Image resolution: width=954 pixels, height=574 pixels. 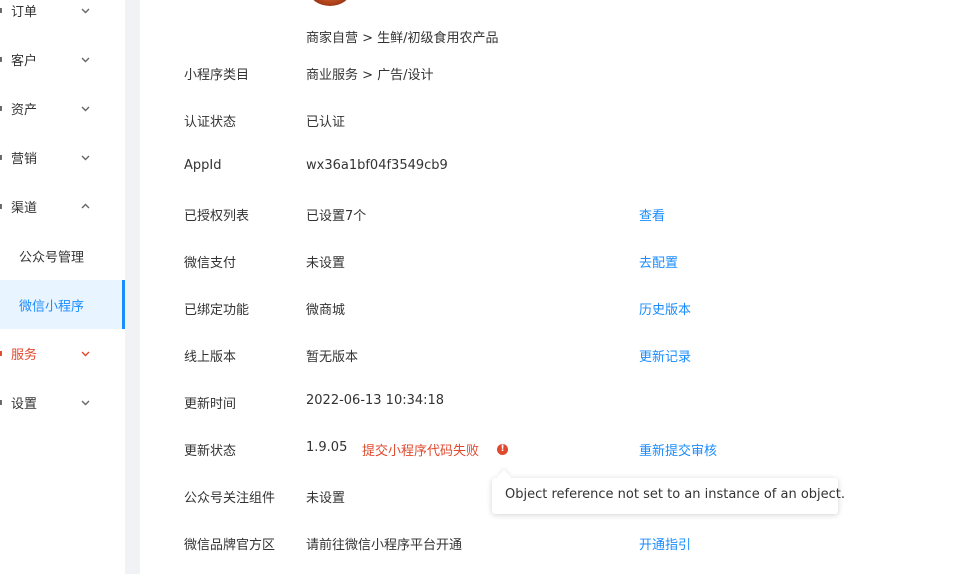 What do you see at coordinates (62, 206) in the screenshot?
I see `sidebar-item-channels: ▪ 渠道` at bounding box center [62, 206].